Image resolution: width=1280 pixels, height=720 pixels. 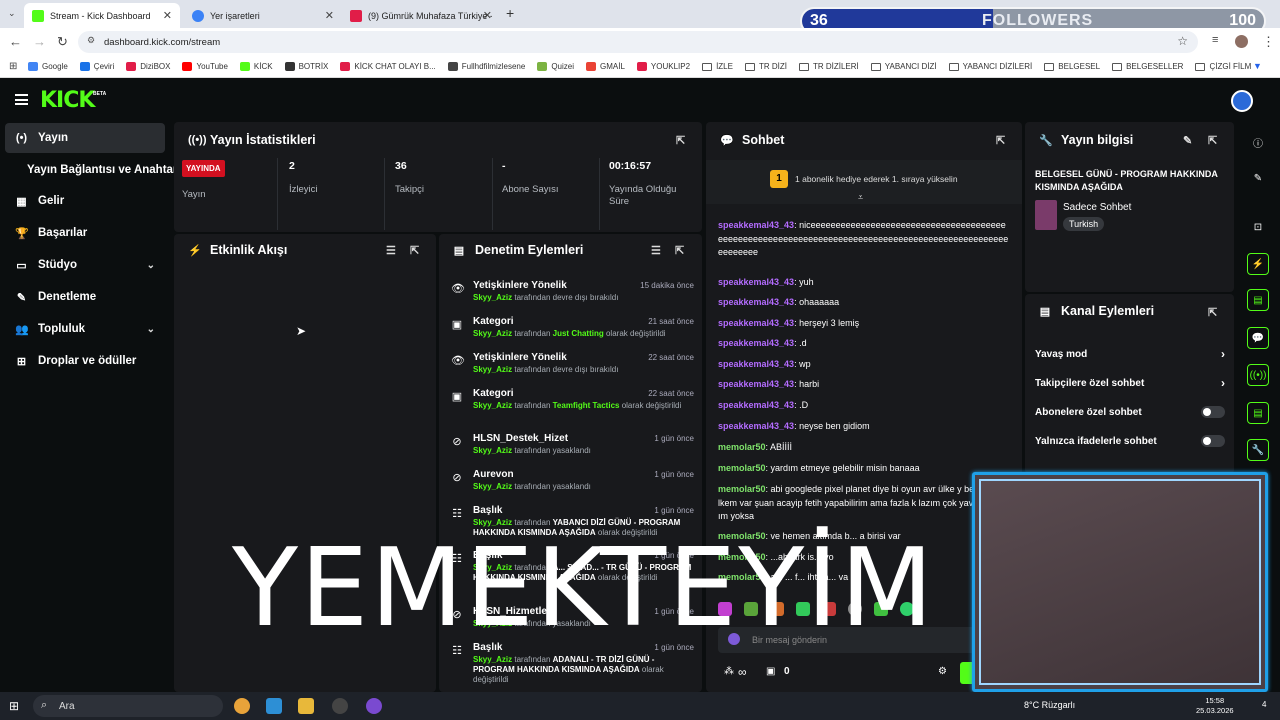 I want to click on back-icon: ←, so click(x=15, y=41).